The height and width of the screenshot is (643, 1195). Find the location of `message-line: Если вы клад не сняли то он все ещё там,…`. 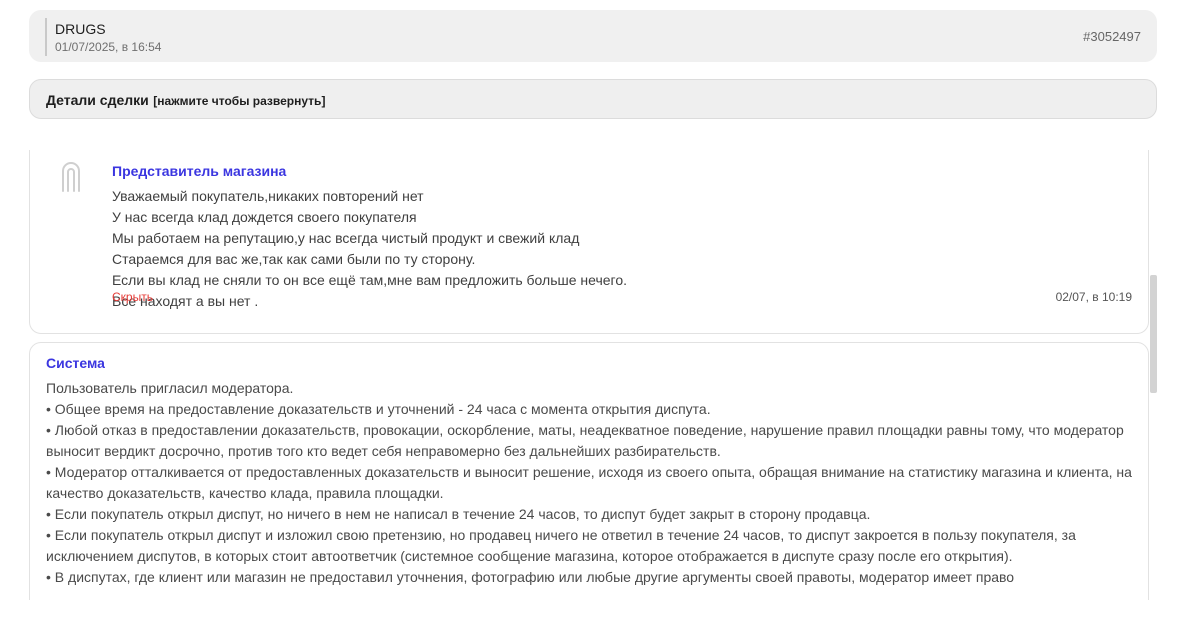

message-line: Если вы клад не сняли то он все ещё там,… is located at coordinates (370, 280).